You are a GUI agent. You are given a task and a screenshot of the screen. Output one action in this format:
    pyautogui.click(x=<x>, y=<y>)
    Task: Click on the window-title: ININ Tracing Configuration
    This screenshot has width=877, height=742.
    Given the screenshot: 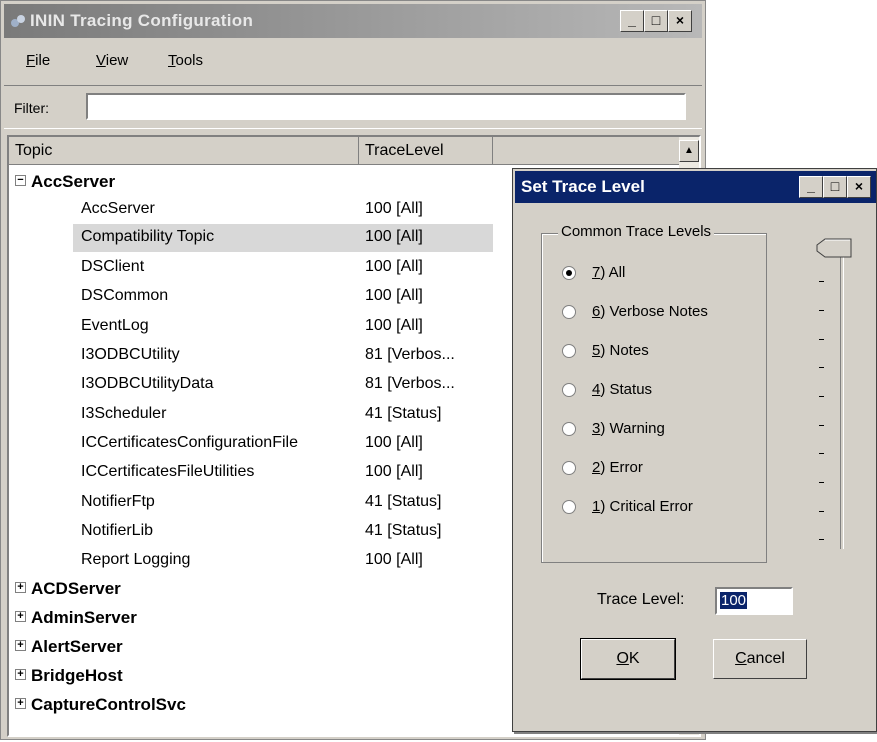 What is the action you would take?
    pyautogui.click(x=142, y=20)
    